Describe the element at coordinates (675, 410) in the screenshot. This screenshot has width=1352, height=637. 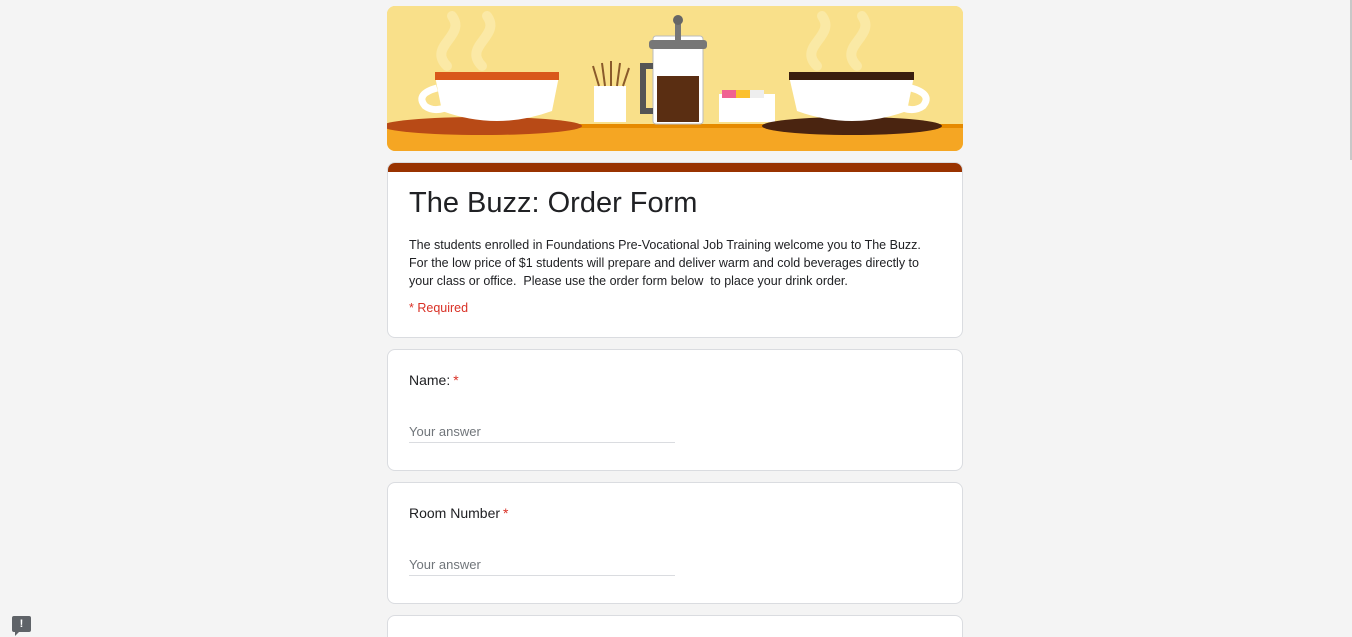
I see `question-card-name: Name: *` at that location.